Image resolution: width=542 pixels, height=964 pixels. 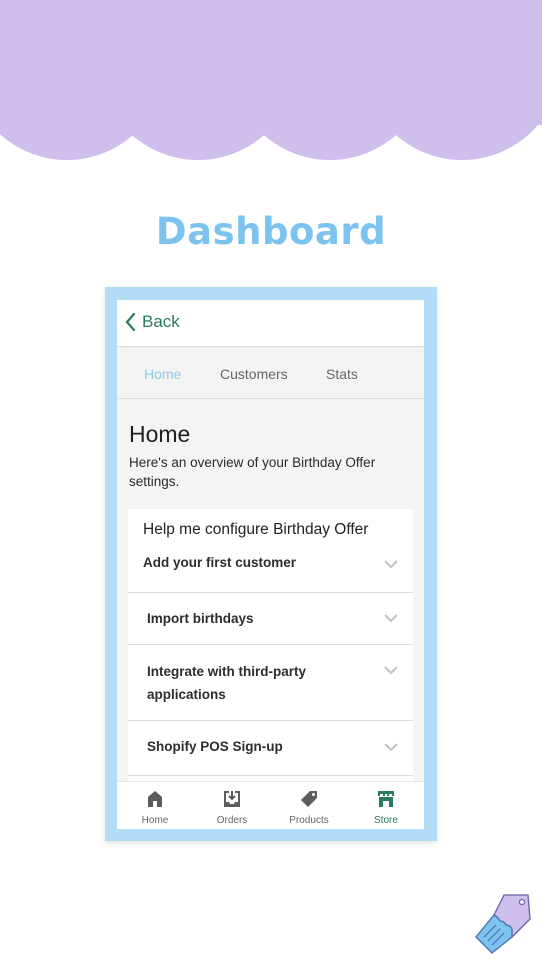 What do you see at coordinates (155, 820) in the screenshot?
I see `tabbar-label: Home` at bounding box center [155, 820].